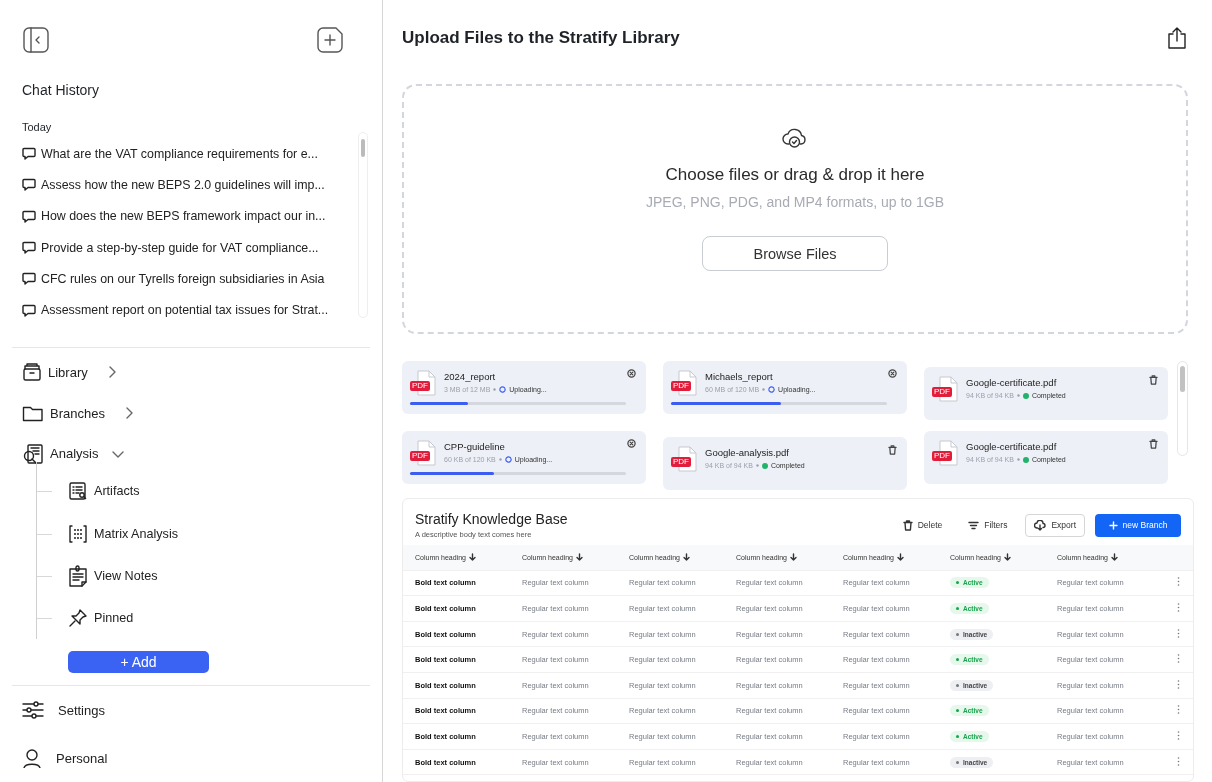 The width and height of the screenshot is (1212, 782). What do you see at coordinates (795, 175) in the screenshot?
I see `dropzone-heading: Choose files or drag & drop it here` at bounding box center [795, 175].